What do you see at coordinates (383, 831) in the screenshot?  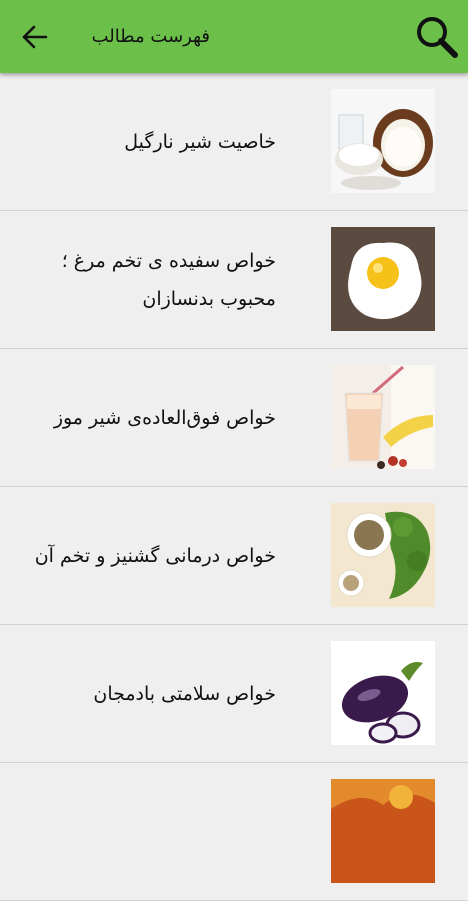 I see `list-item-image` at bounding box center [383, 831].